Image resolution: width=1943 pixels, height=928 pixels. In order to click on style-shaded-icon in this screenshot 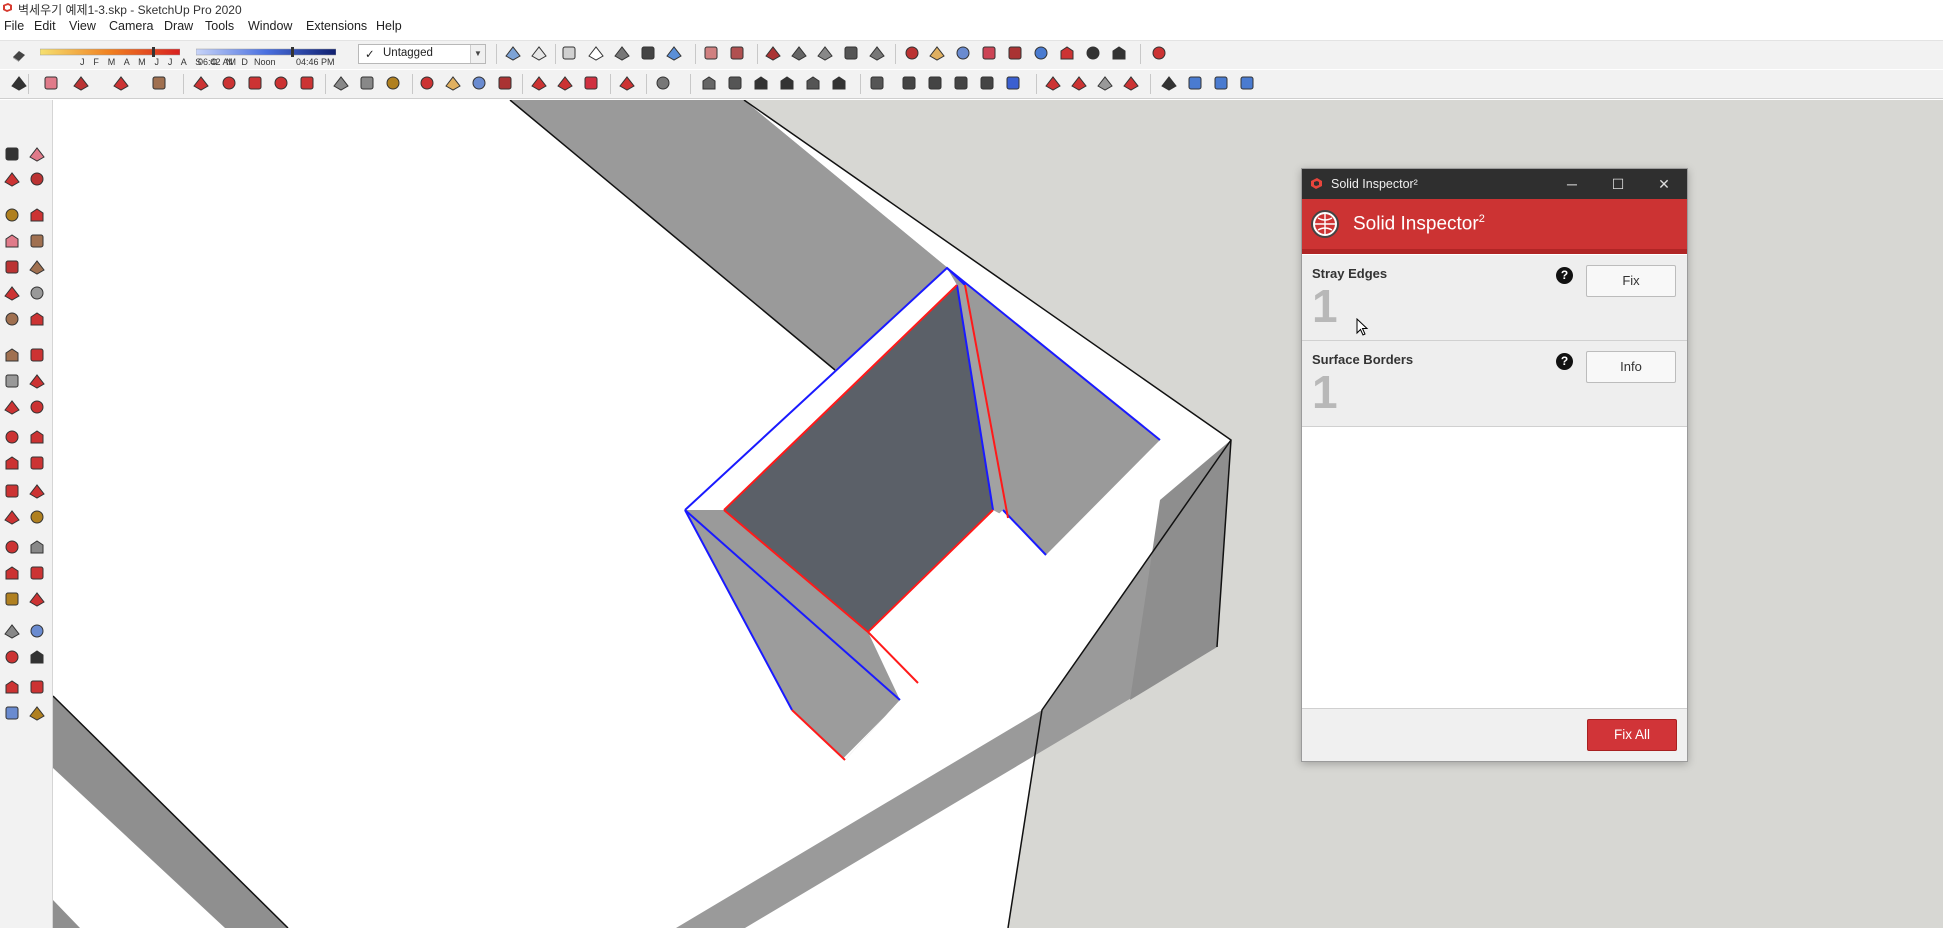, I will do `click(596, 53)`.